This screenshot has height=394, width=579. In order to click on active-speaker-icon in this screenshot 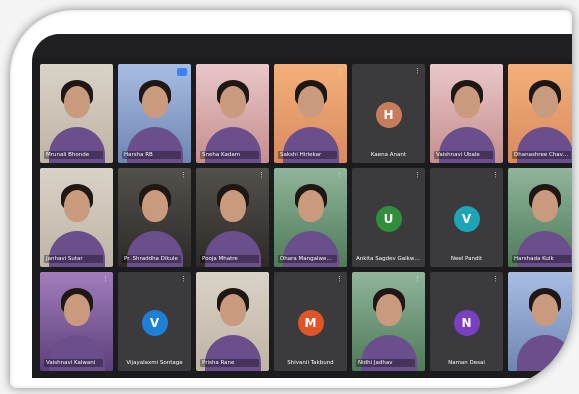, I will do `click(182, 72)`.